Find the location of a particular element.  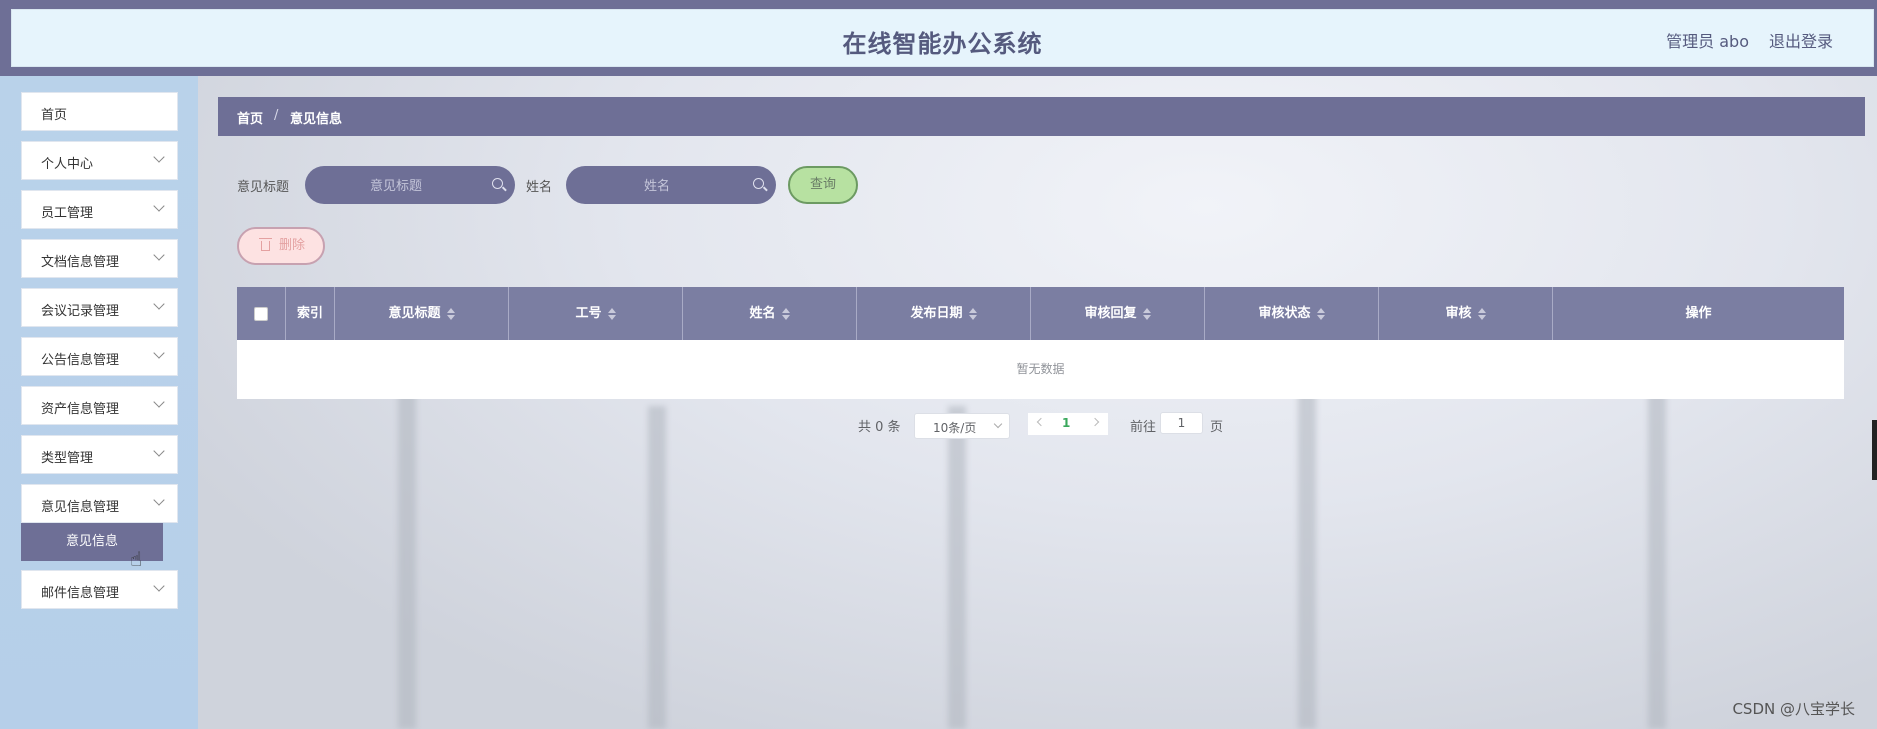

sidebar-item-mail: 邮件信息管理 is located at coordinates (99, 589).